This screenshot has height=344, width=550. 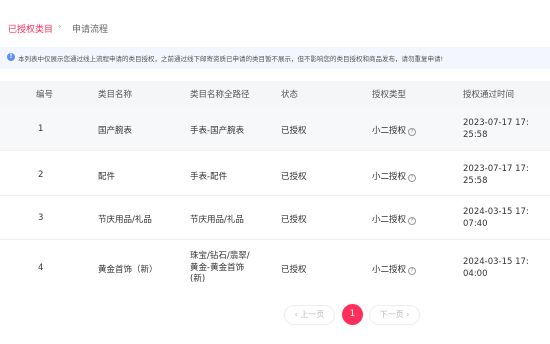 What do you see at coordinates (217, 131) in the screenshot?
I see `row-path: 手表-国产腕表` at bounding box center [217, 131].